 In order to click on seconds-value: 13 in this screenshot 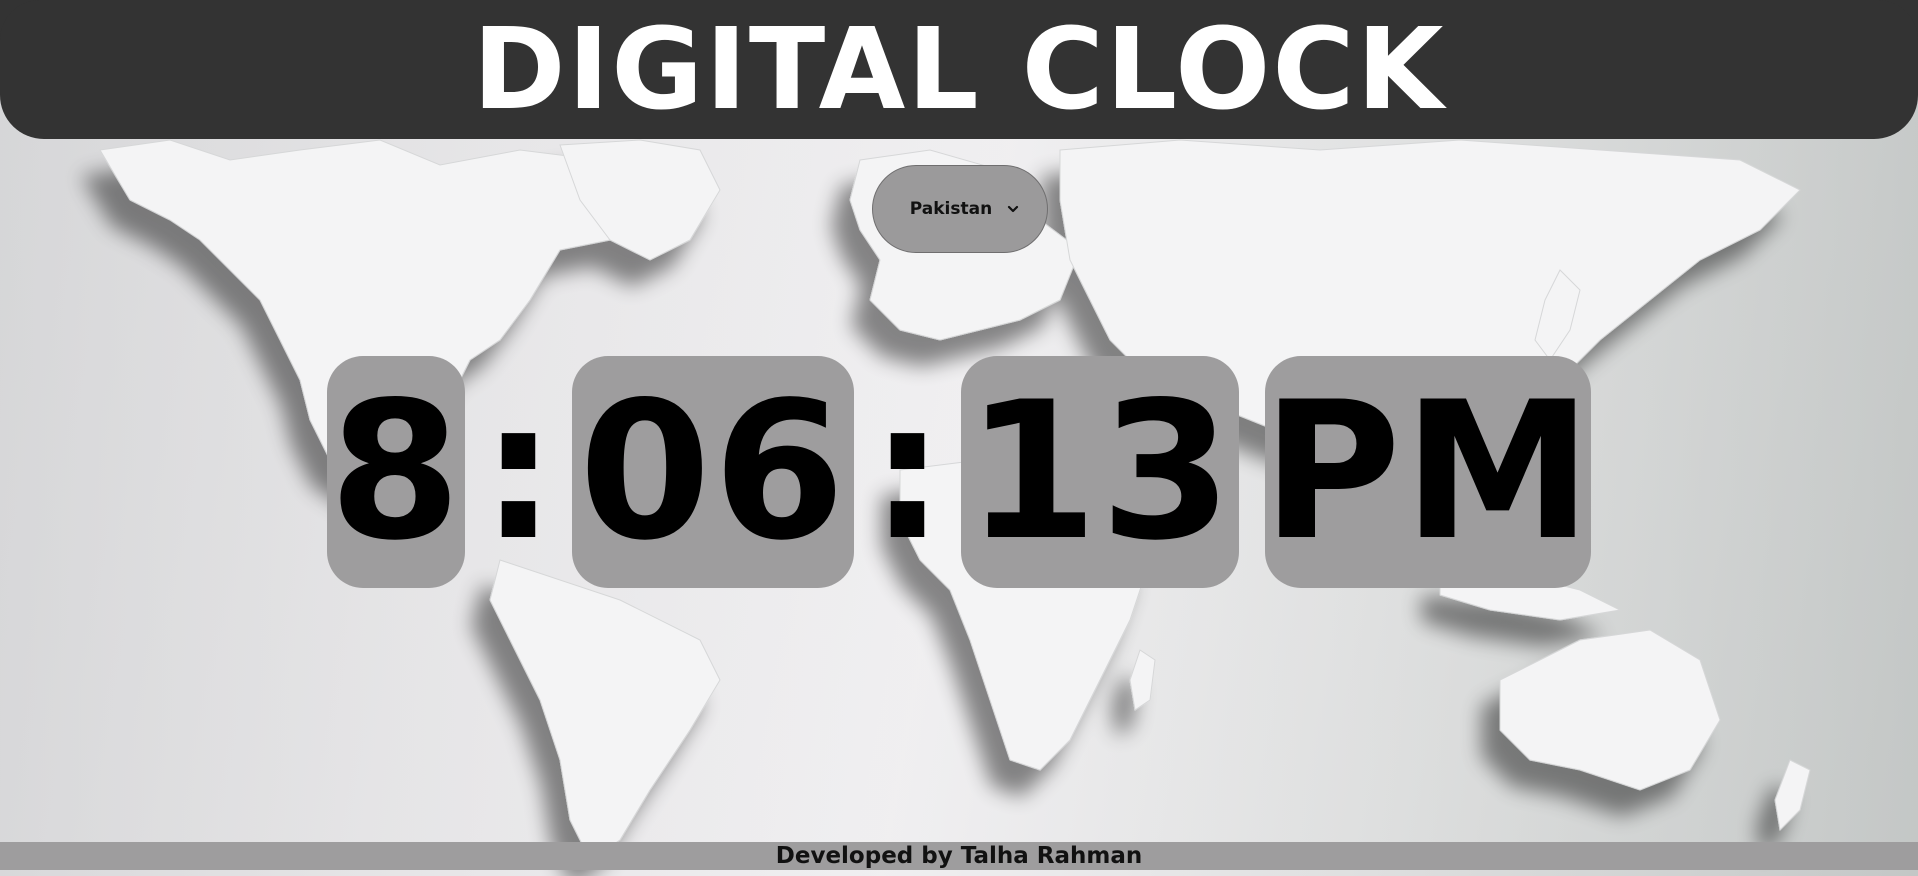, I will do `click(1100, 471)`.